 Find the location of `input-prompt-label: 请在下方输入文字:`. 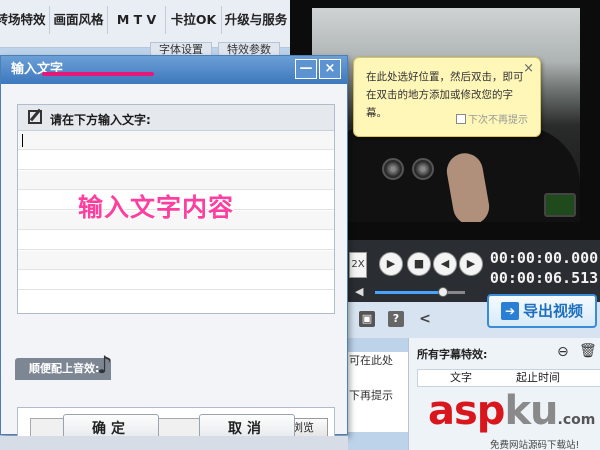

input-prompt-label: 请在下方输入文字: is located at coordinates (100, 120).